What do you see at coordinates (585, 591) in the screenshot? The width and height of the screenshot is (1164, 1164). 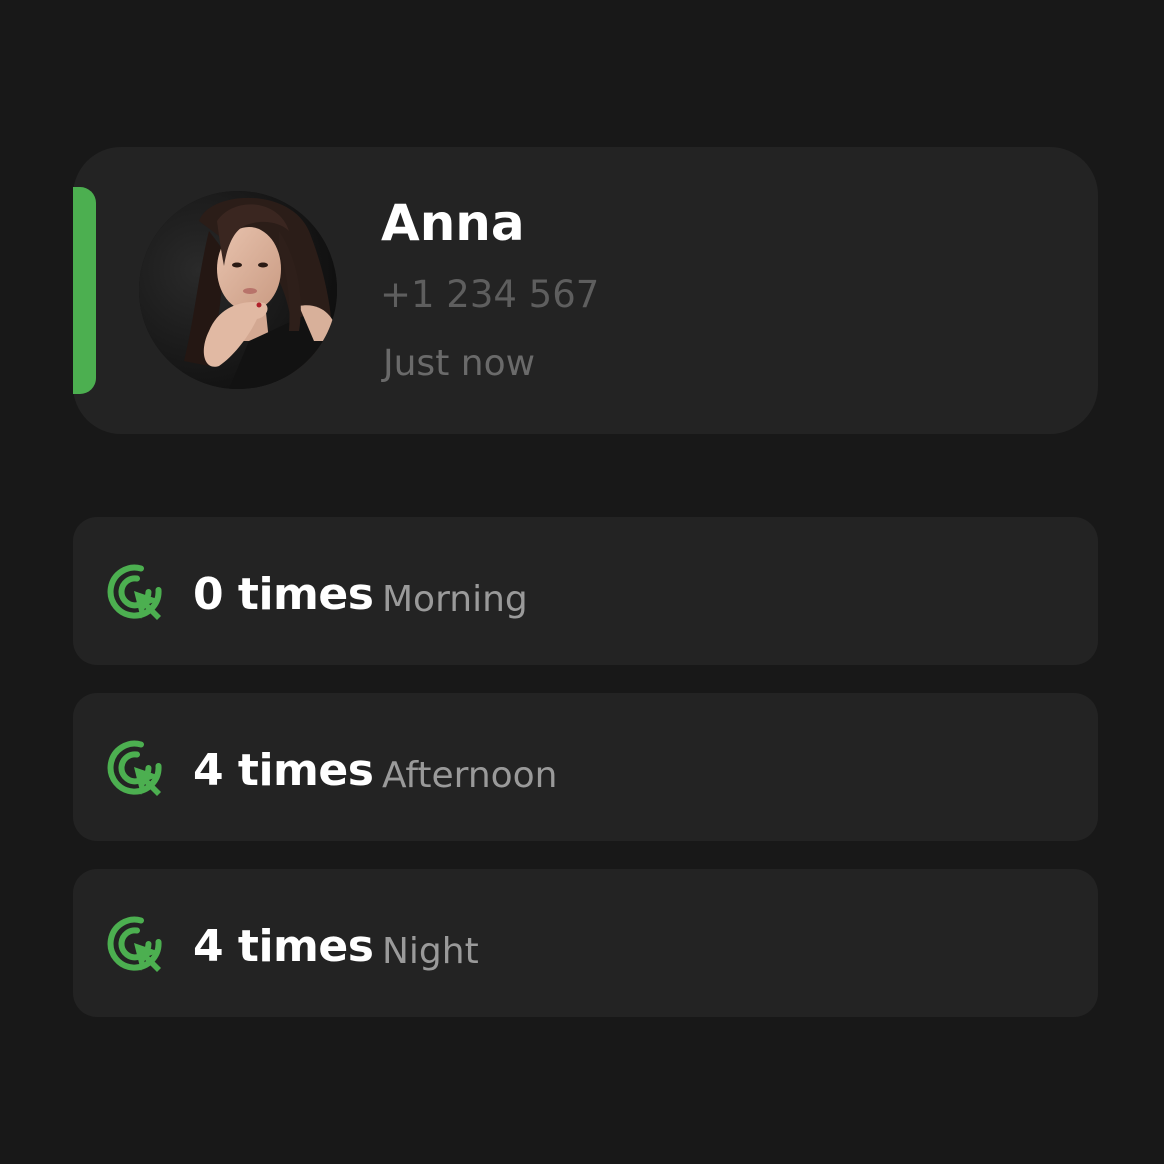 I see `stat-row-morning: 0 times Morning` at bounding box center [585, 591].